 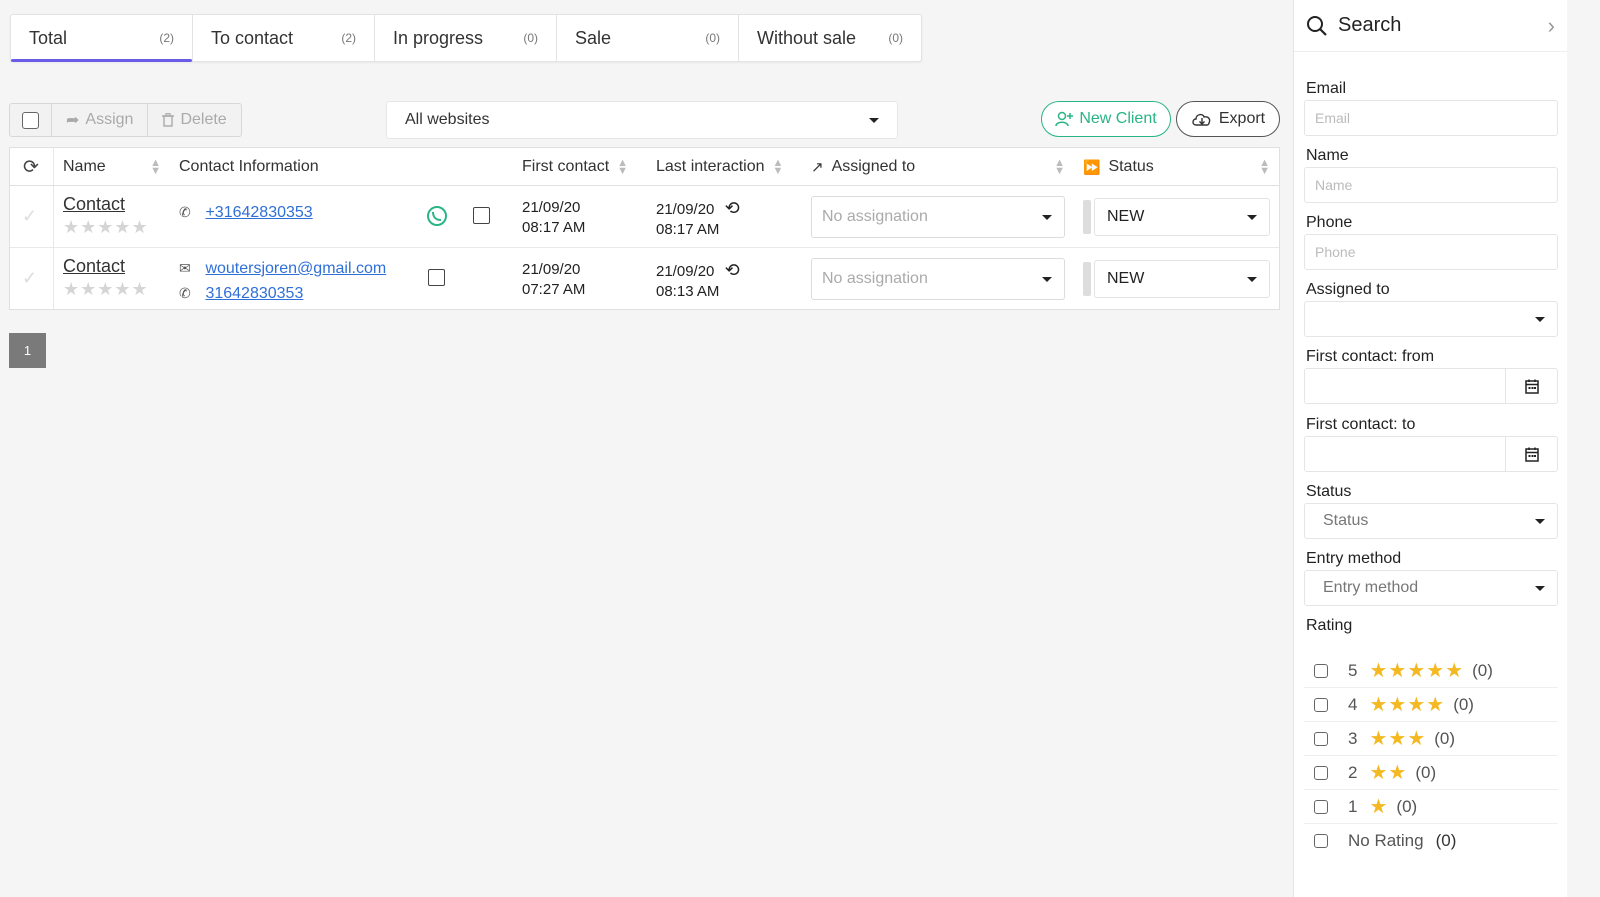 What do you see at coordinates (84, 166) in the screenshot?
I see `header-name-label: Name` at bounding box center [84, 166].